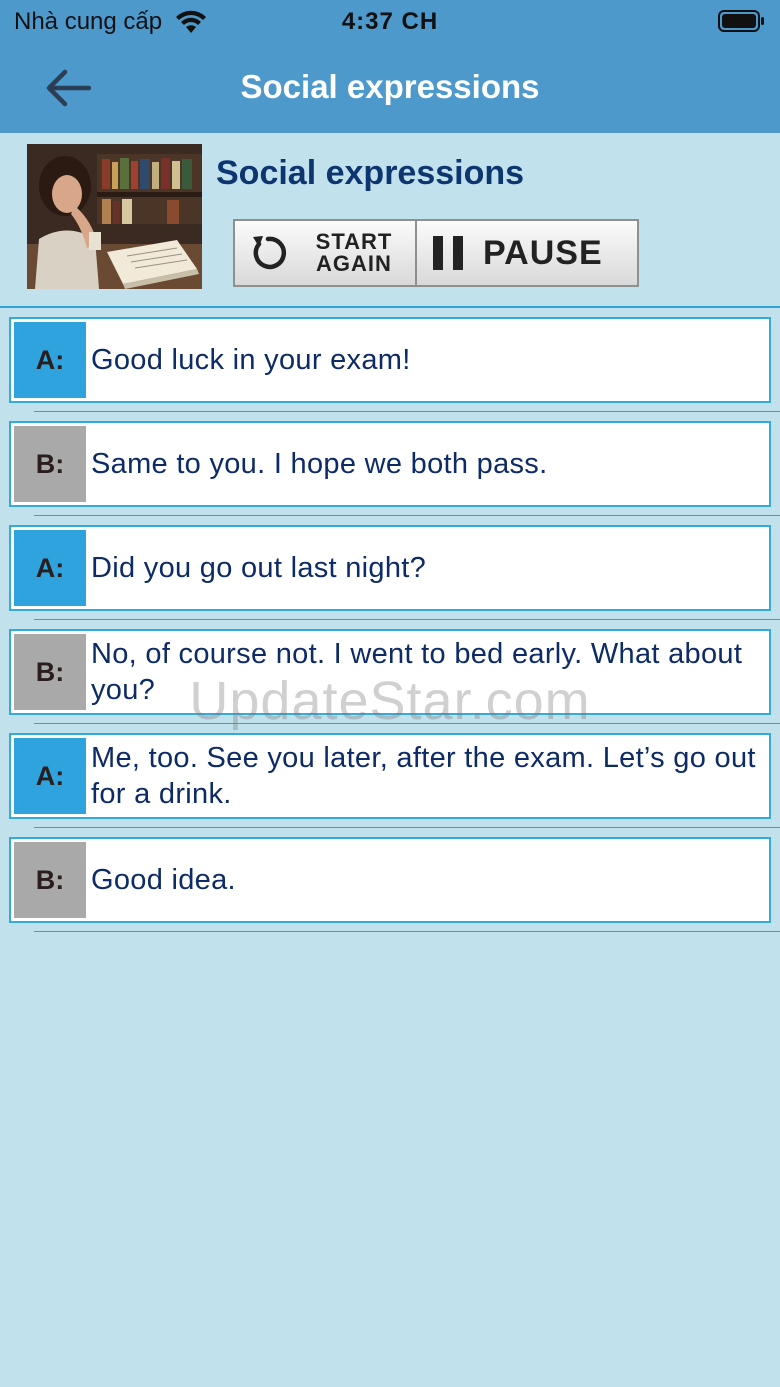 Image resolution: width=780 pixels, height=1387 pixels. I want to click on dialogue-card: B: Same to you. I hope we both pass., so click(390, 464).